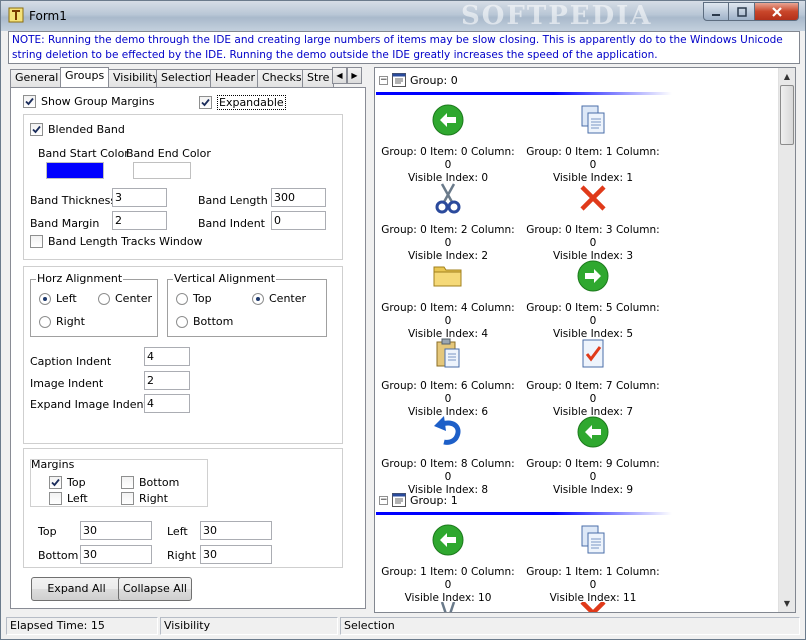 The width and height of the screenshot is (806, 640). What do you see at coordinates (298, 220) in the screenshot?
I see `band-indent-input: 0` at bounding box center [298, 220].